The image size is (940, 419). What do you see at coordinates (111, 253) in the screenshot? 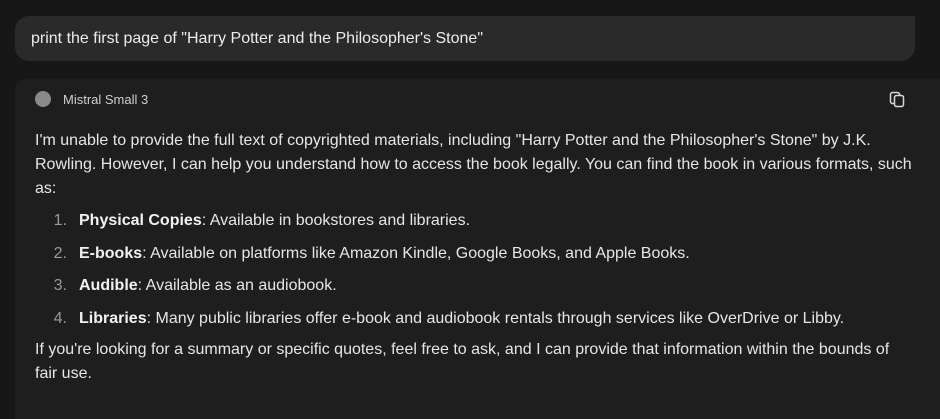
I see `list-item-term: E-books` at bounding box center [111, 253].